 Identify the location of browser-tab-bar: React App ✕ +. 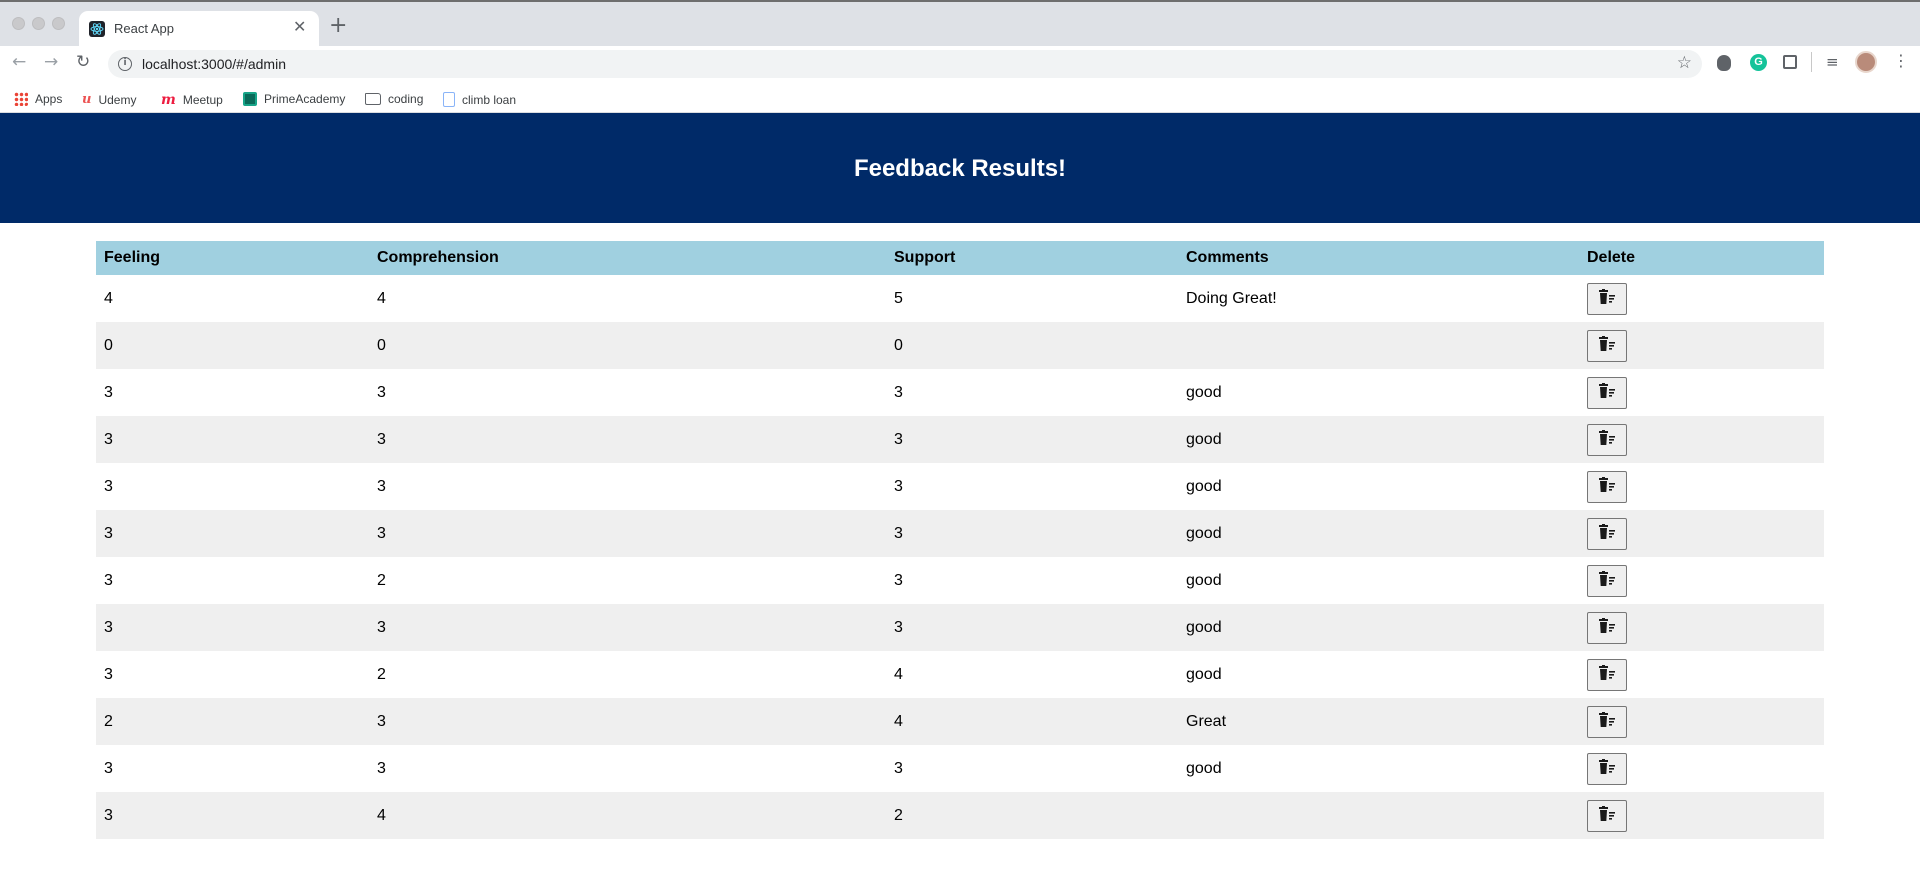
(960, 24).